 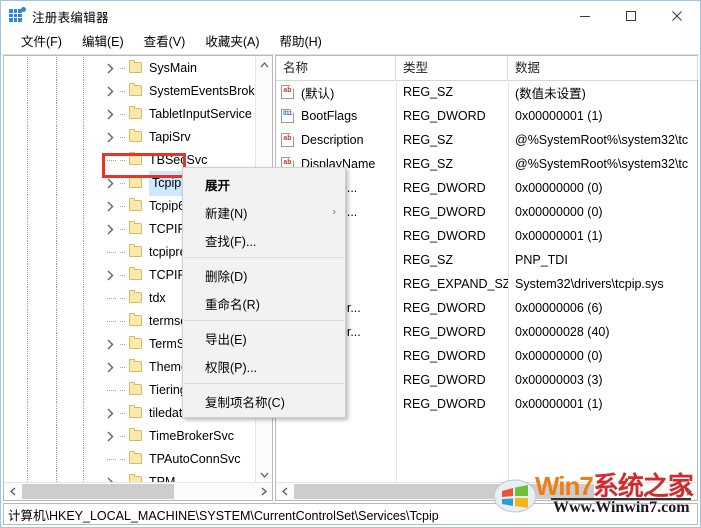 I want to click on column-header-2: 数据, so click(x=603, y=68).